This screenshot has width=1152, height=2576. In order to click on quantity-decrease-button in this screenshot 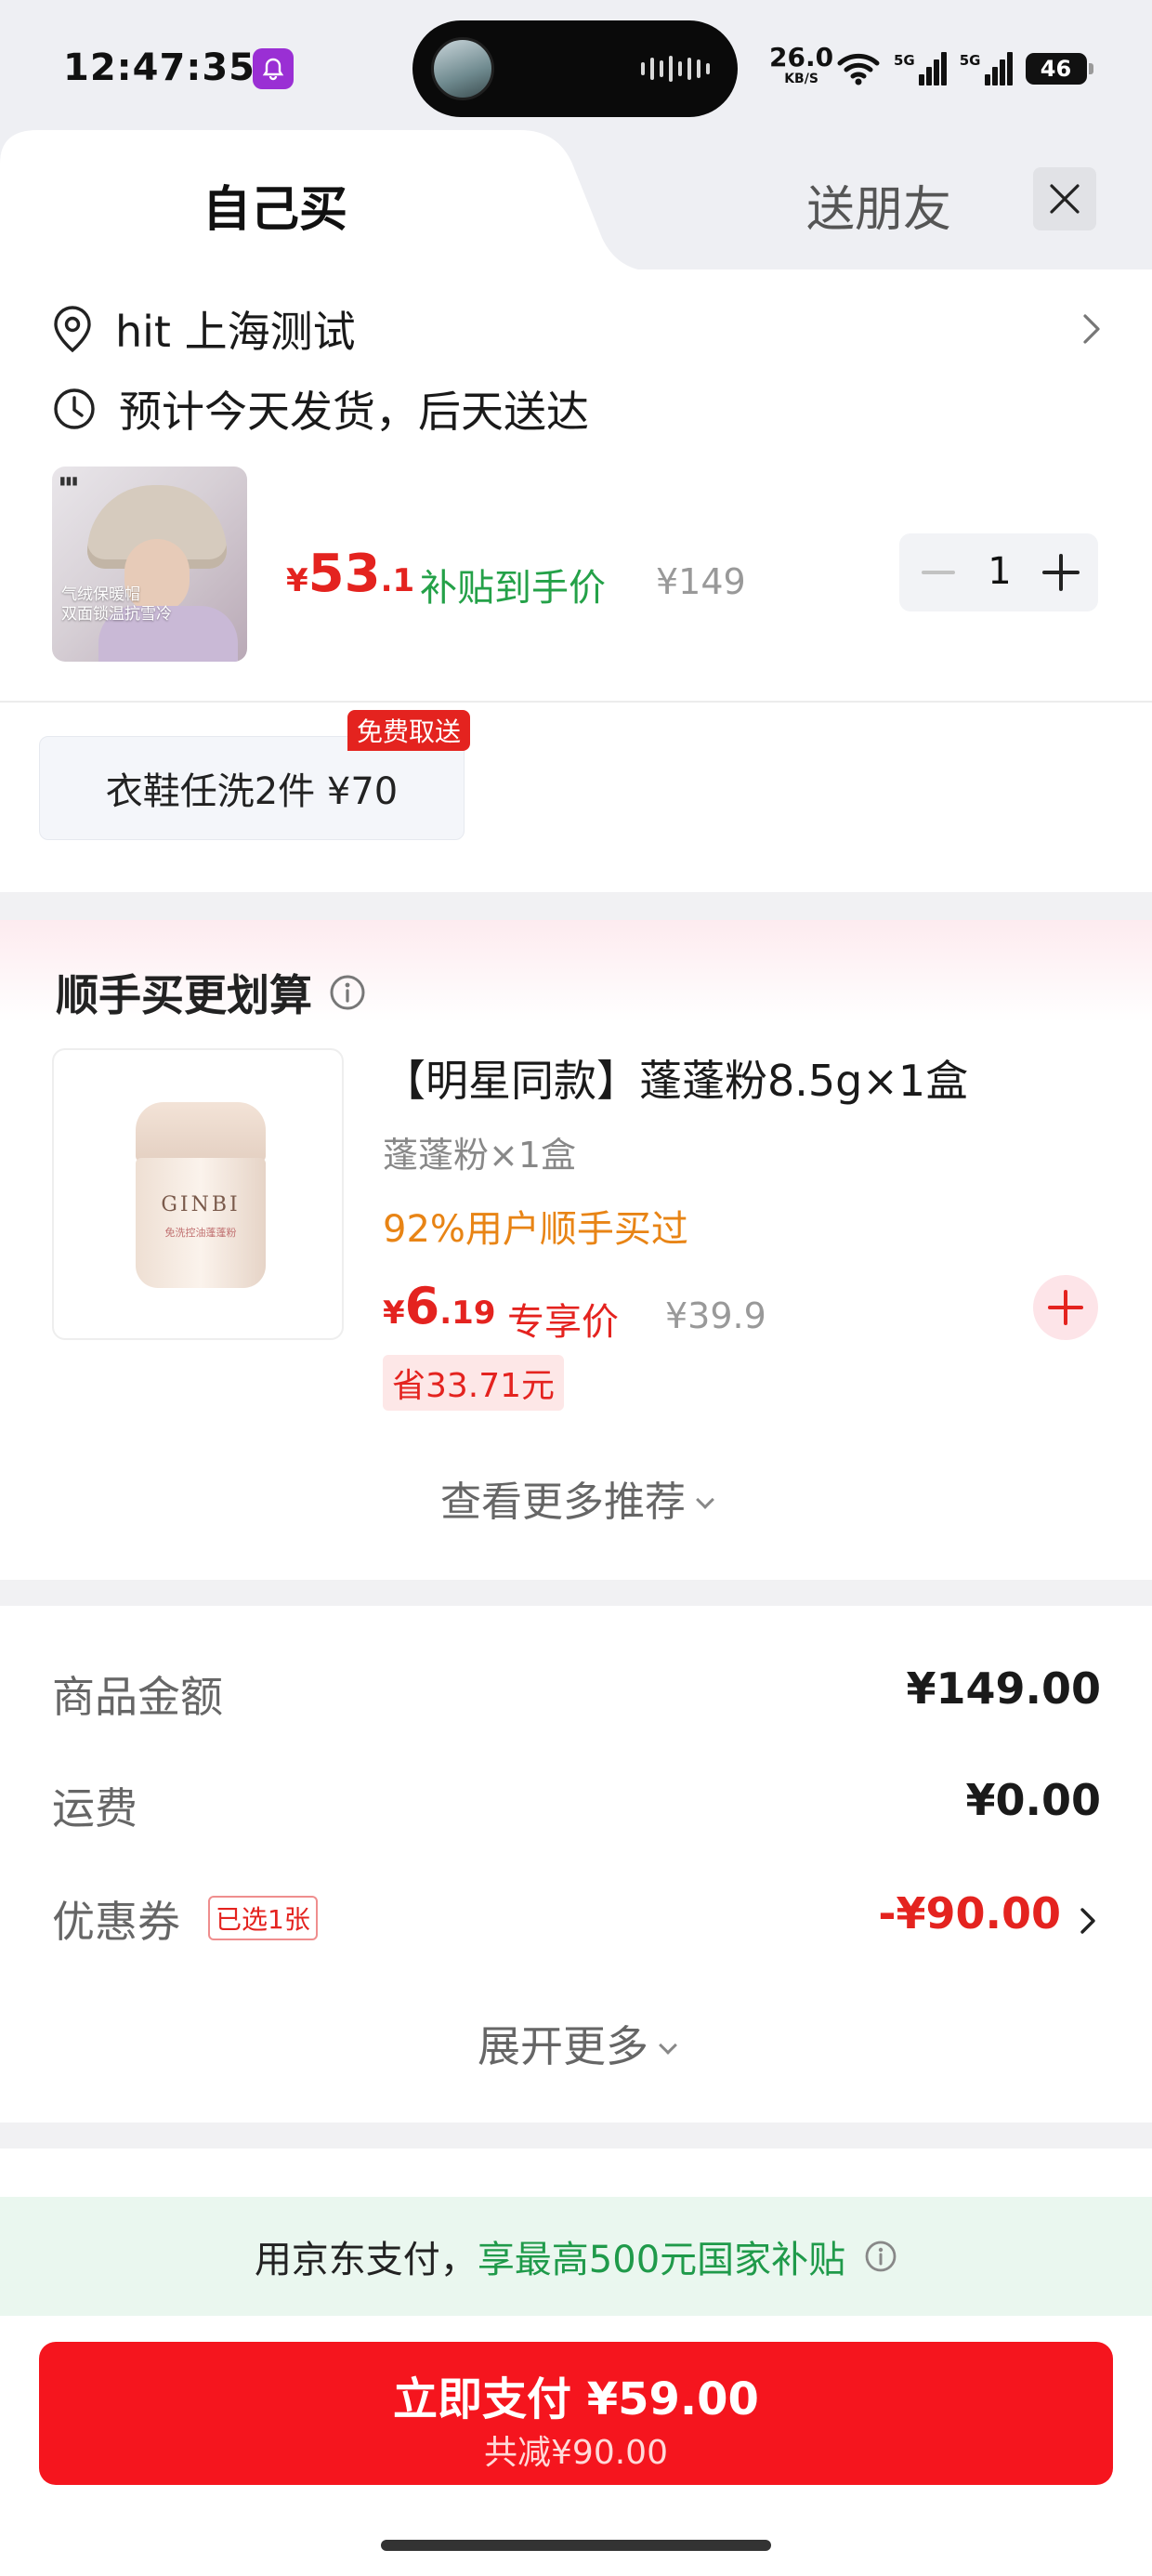, I will do `click(938, 572)`.